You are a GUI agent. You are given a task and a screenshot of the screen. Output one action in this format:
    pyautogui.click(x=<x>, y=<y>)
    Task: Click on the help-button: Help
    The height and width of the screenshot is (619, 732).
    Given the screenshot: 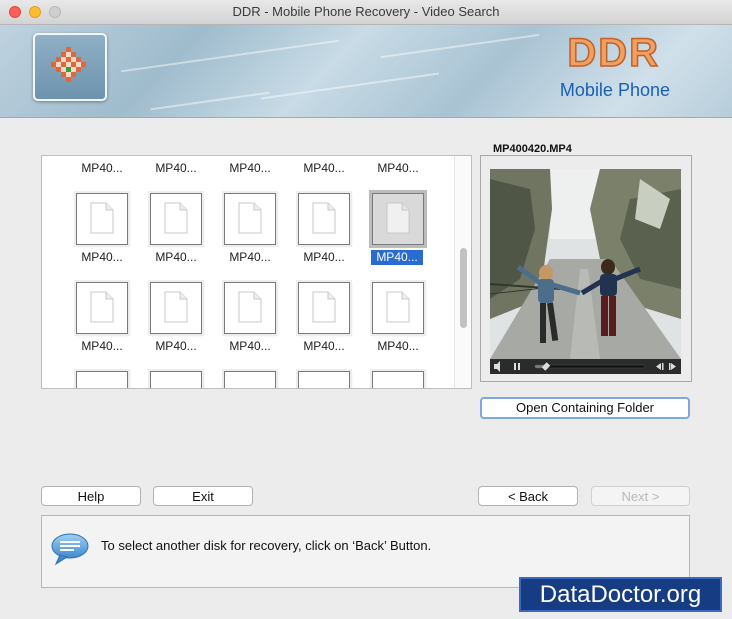 What is the action you would take?
    pyautogui.click(x=91, y=496)
    